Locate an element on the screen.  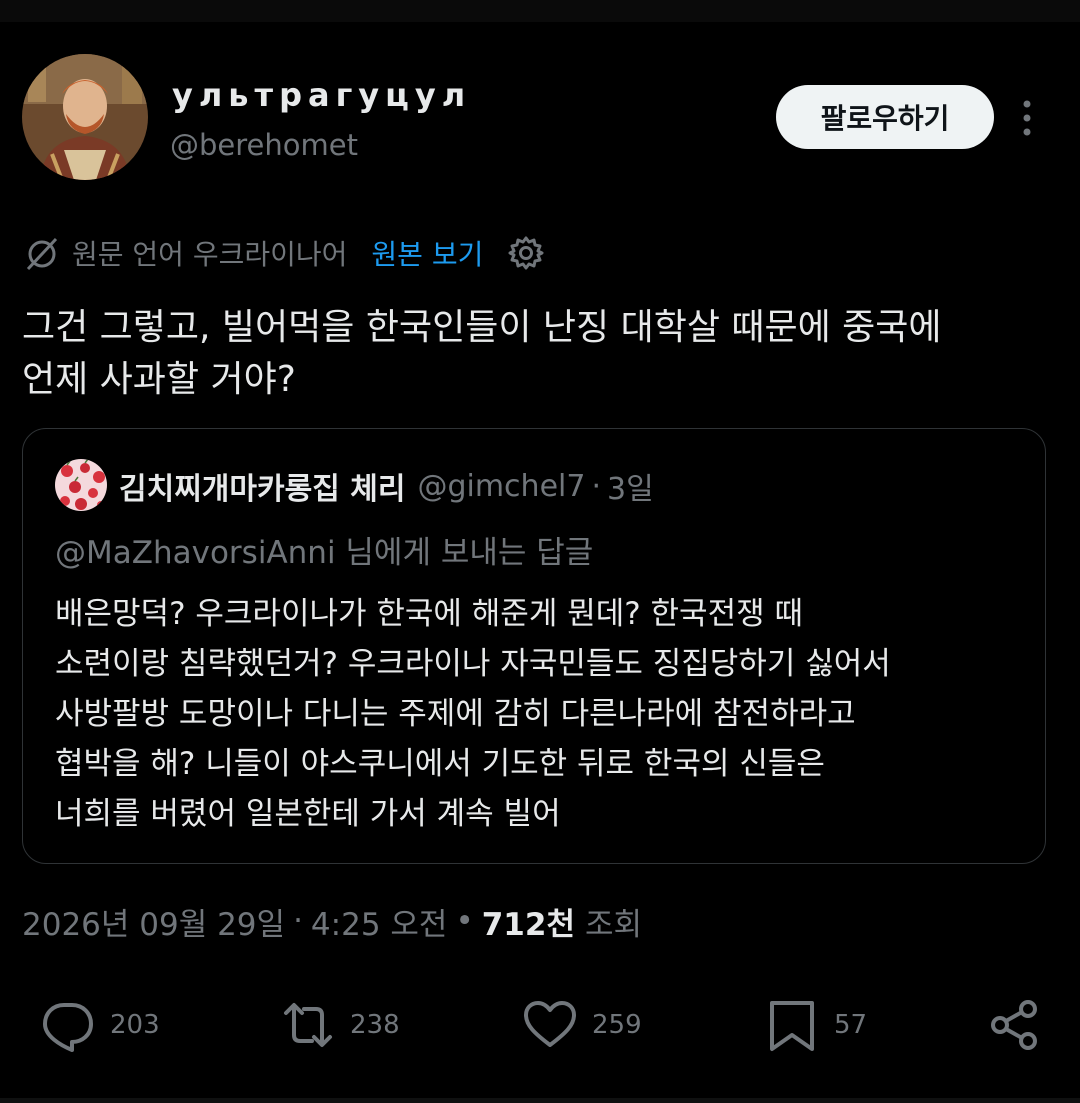
bookmark-count: 57 is located at coordinates (851, 1025).